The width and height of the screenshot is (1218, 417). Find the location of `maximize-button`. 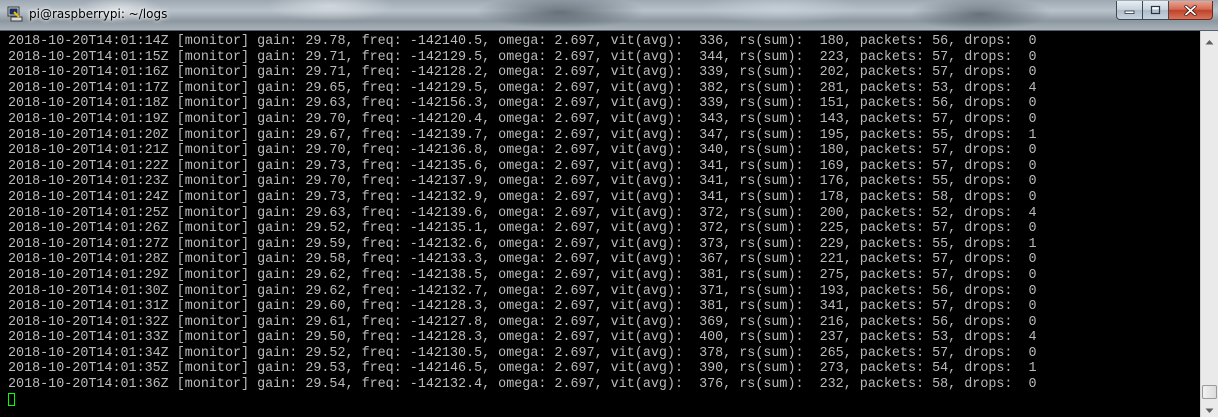

maximize-button is located at coordinates (1156, 10).